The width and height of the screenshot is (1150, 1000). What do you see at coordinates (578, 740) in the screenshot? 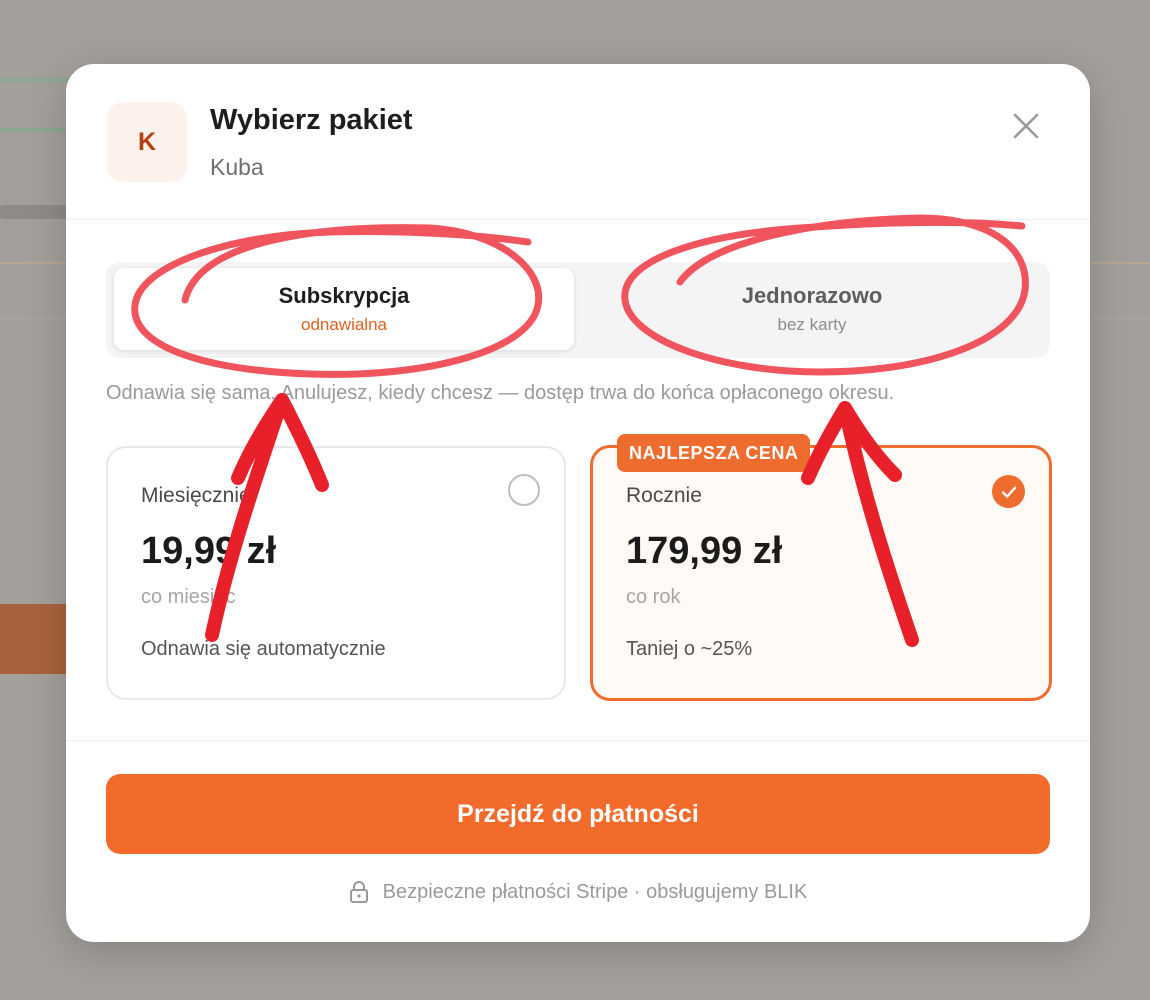
I see `footer-divider` at bounding box center [578, 740].